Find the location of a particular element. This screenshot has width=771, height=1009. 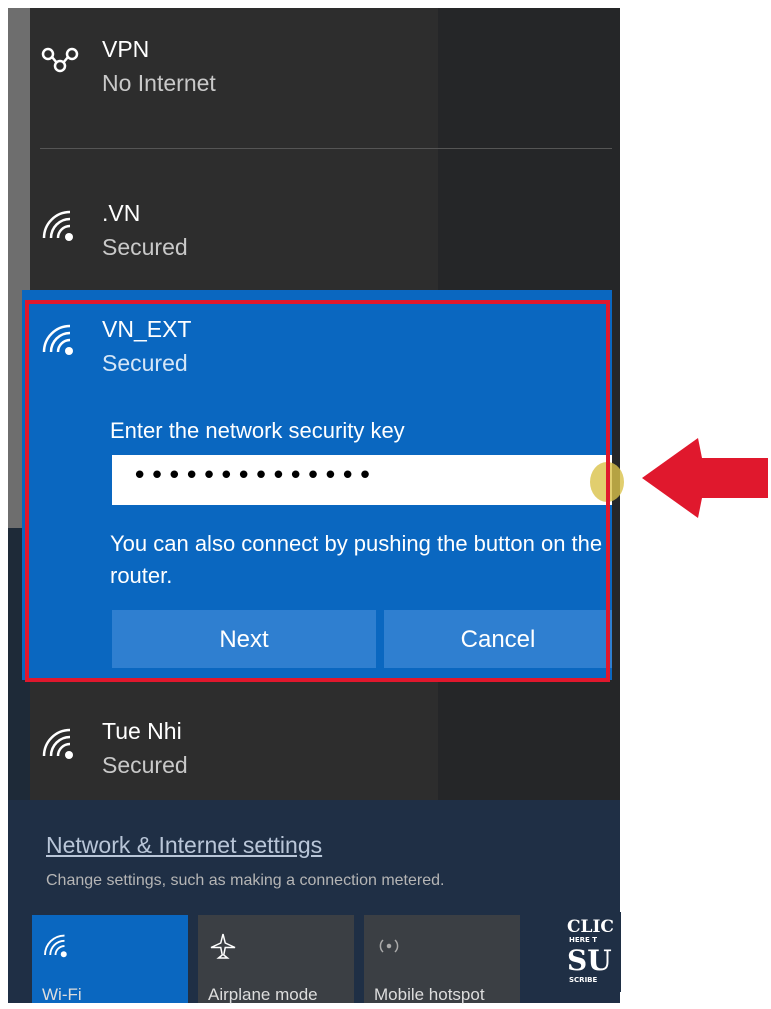

subscribe-logo-icon: CLIC HERE T SU SCRIBE is located at coordinates (592, 952).